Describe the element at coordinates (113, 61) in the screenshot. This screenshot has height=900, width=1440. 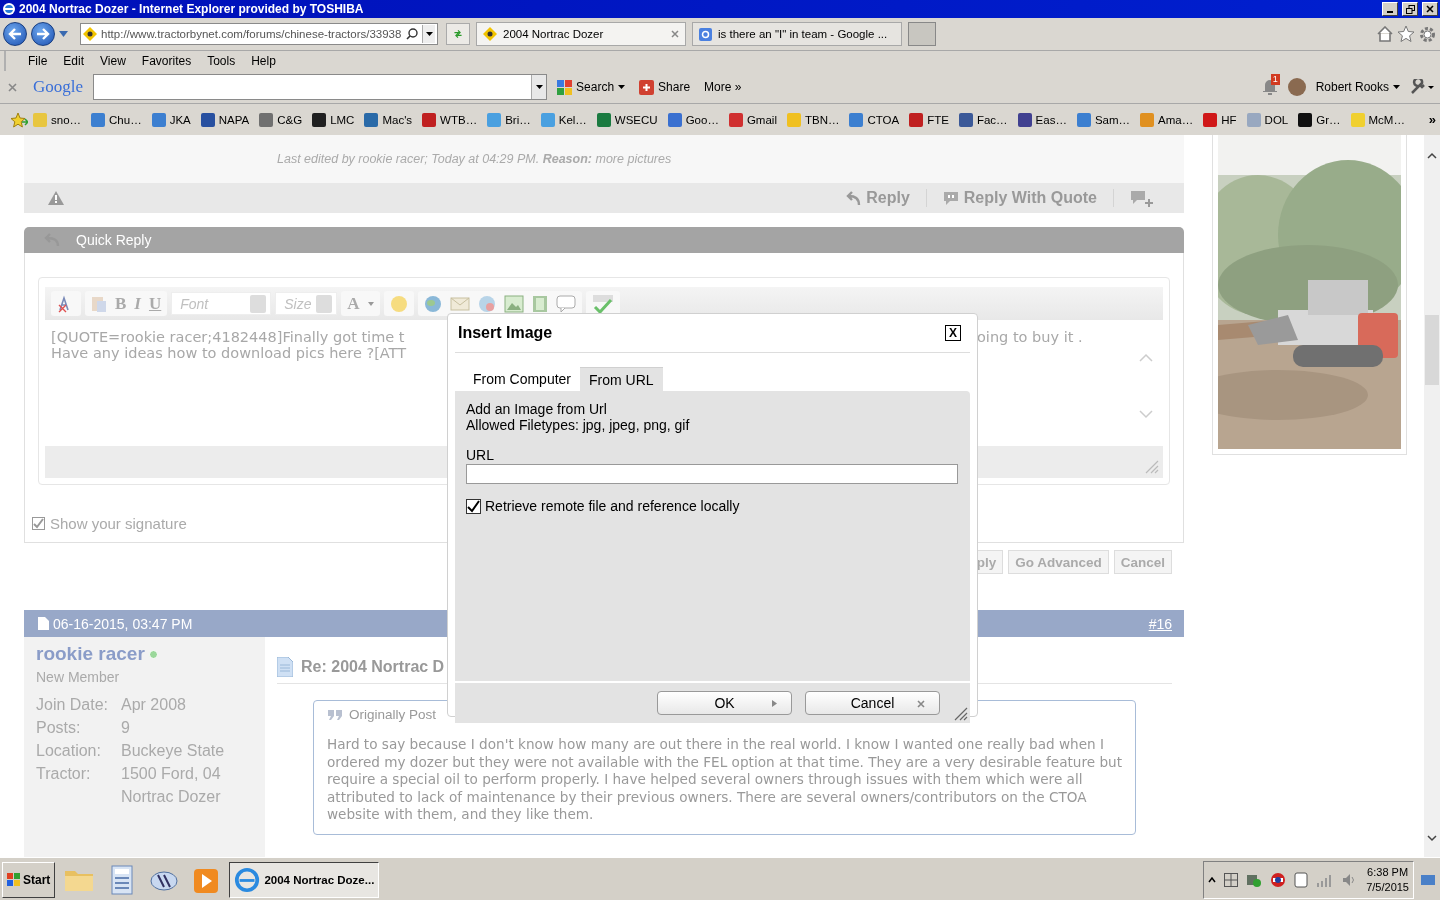
I see `menu-item: View` at that location.